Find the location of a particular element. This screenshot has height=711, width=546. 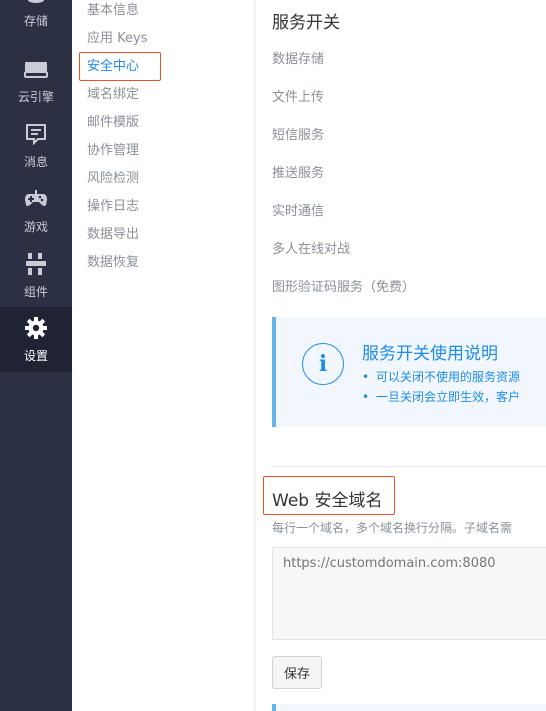

service-row-push: 推送服务 is located at coordinates (298, 173).